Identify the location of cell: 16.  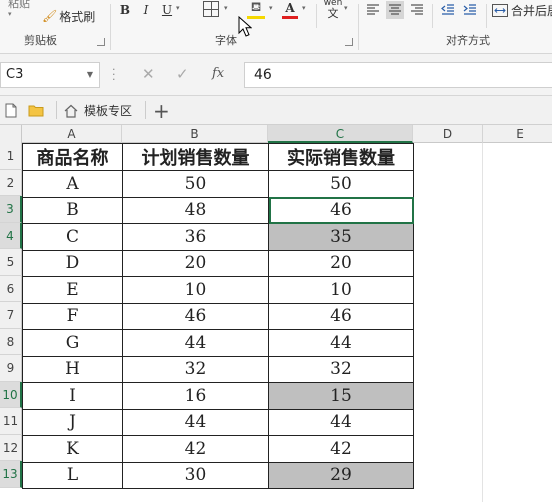
(195, 396).